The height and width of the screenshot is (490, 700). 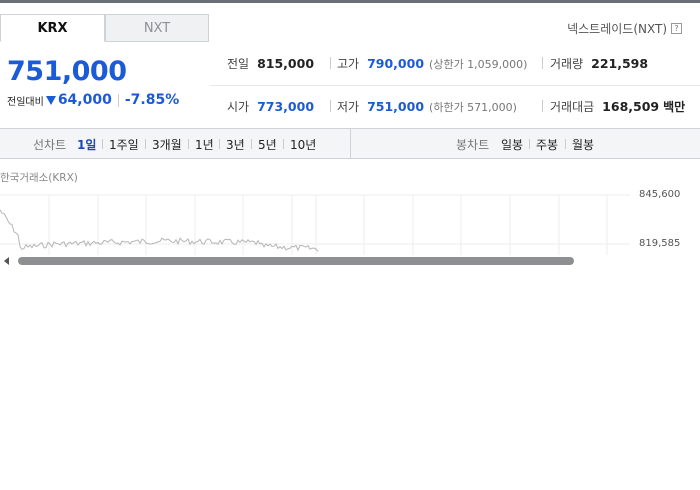 I want to click on period-1d-button: 1일, so click(x=86, y=144).